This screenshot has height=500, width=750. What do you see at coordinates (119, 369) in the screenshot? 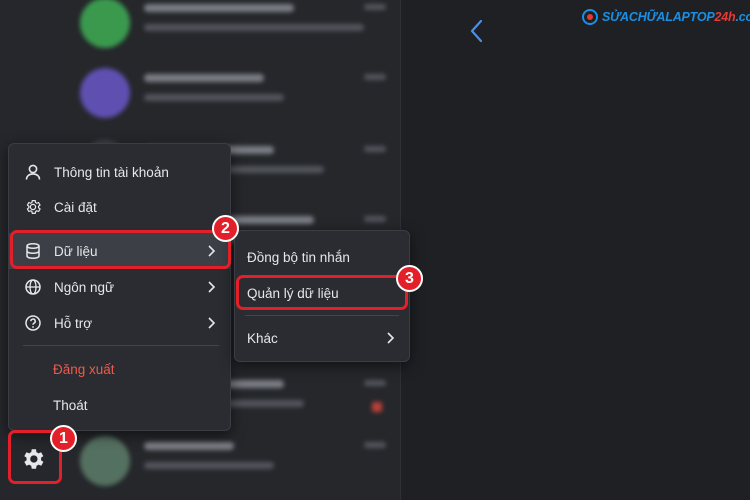
I see `menu-item-logout: Đăng xuất` at bounding box center [119, 369].